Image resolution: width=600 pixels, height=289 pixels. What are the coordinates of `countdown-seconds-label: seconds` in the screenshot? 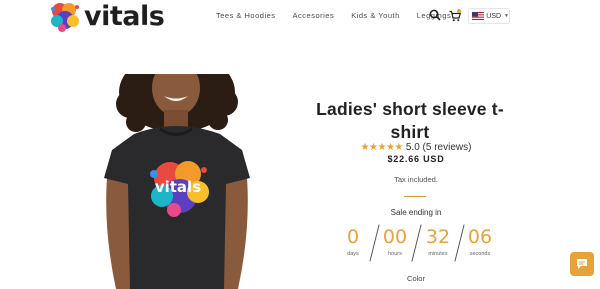 It's located at (480, 254).